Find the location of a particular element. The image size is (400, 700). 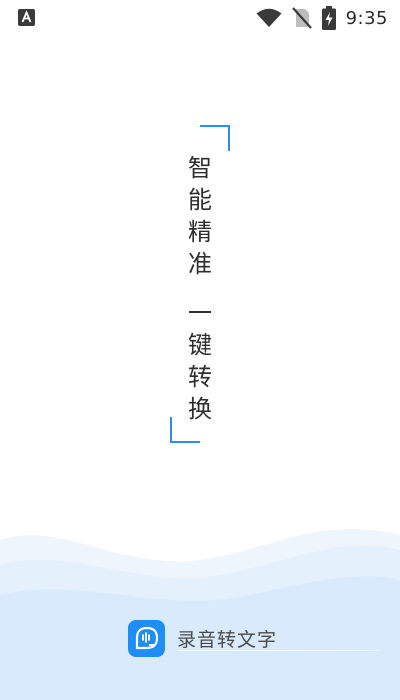

slogan-char: 能 is located at coordinates (200, 200).